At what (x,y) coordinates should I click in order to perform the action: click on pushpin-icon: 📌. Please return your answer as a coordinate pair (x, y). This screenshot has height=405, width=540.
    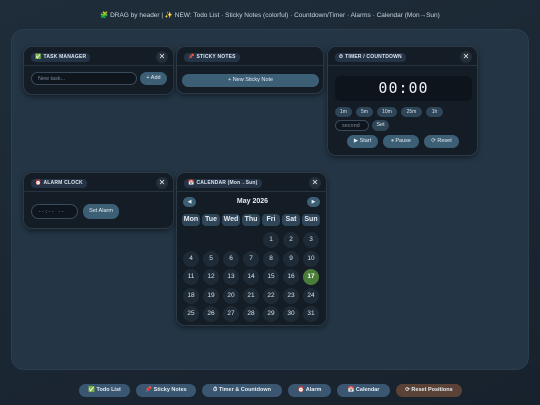
    Looking at the image, I should click on (191, 57).